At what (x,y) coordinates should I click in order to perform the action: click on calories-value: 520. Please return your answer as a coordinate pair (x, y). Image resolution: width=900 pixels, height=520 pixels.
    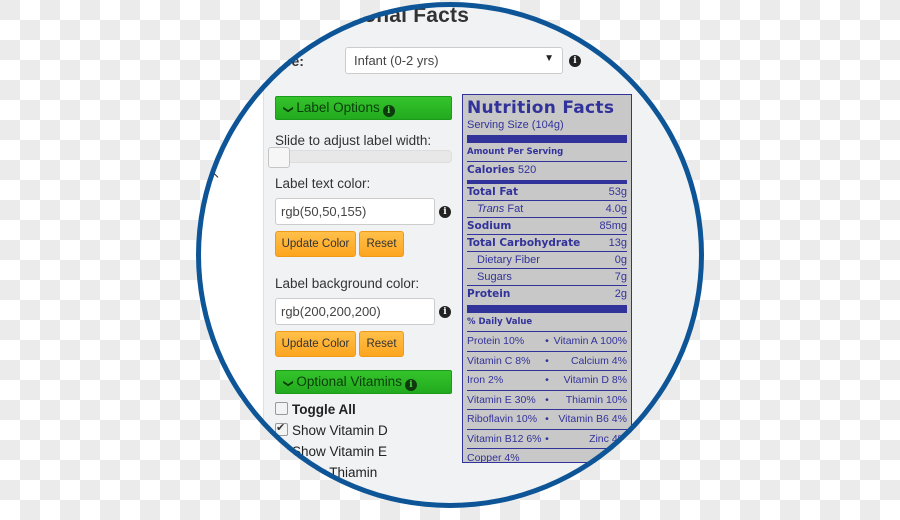
    Looking at the image, I should click on (527, 170).